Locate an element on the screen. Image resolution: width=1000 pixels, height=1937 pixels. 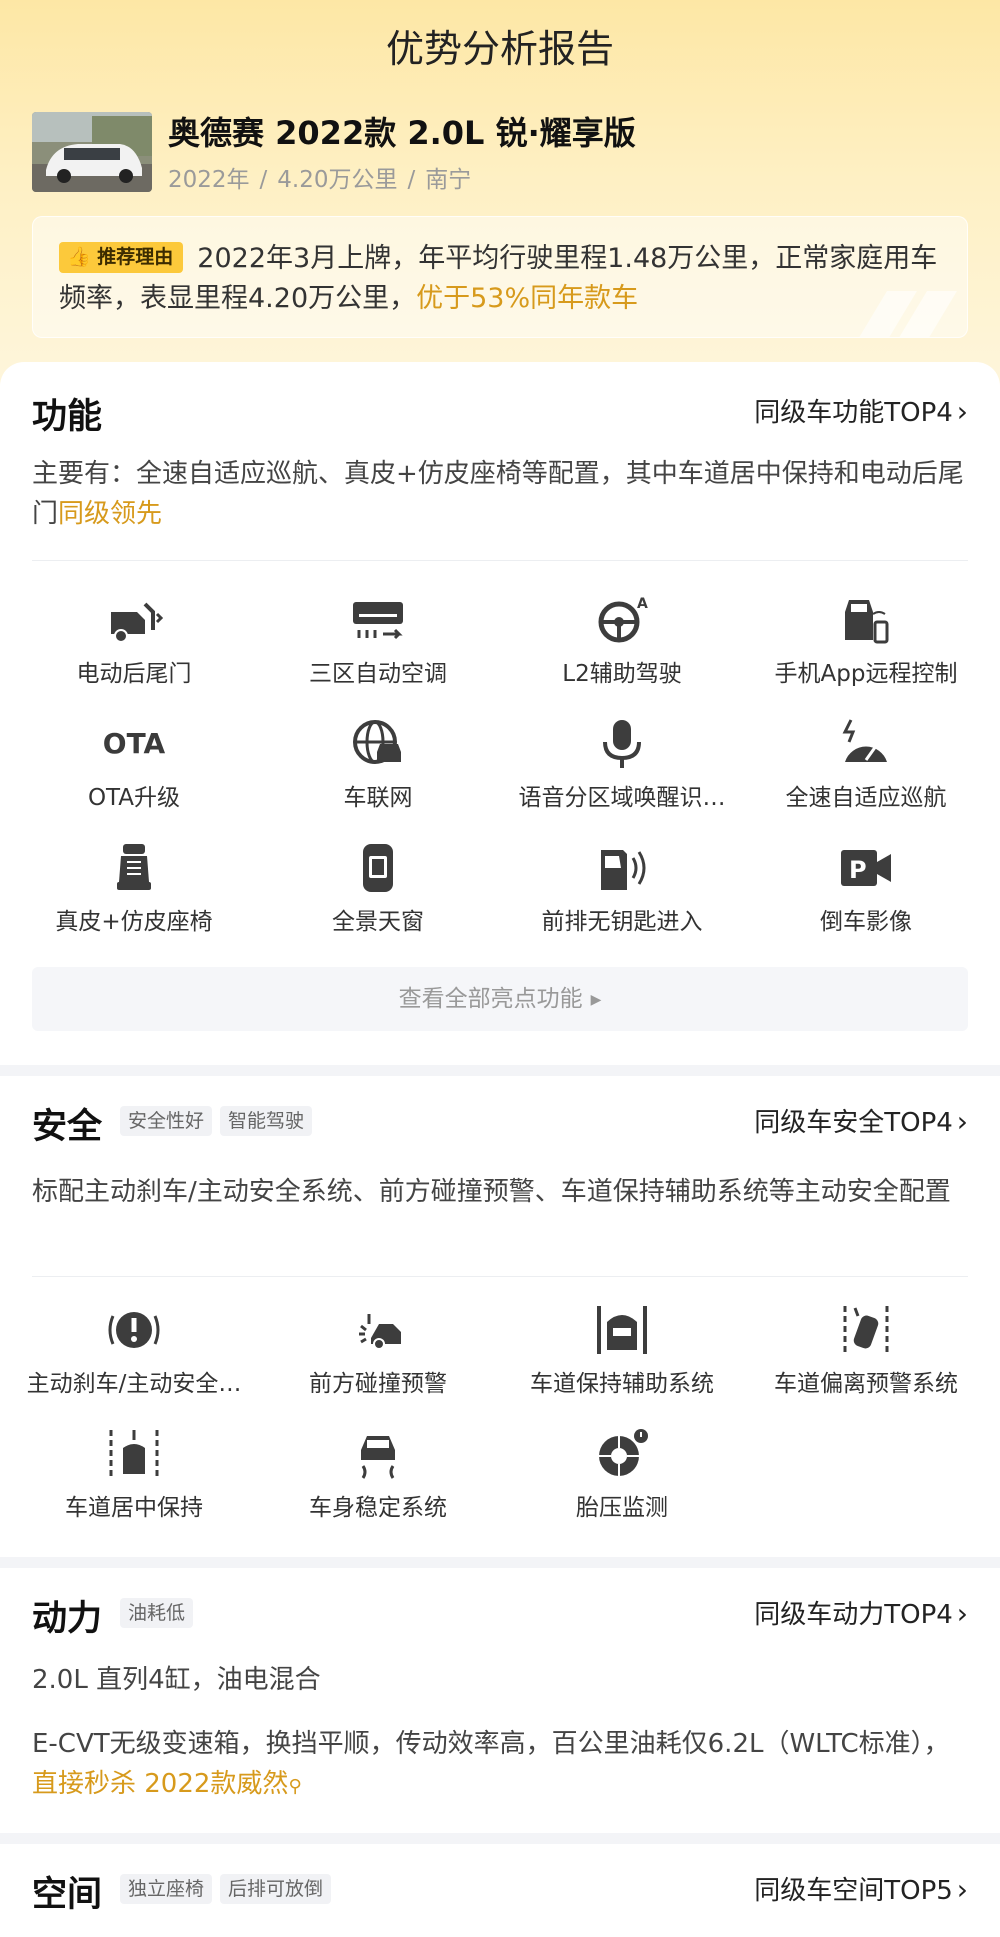
feature-item: 前排无钥匙进入 is located at coordinates (622, 892).